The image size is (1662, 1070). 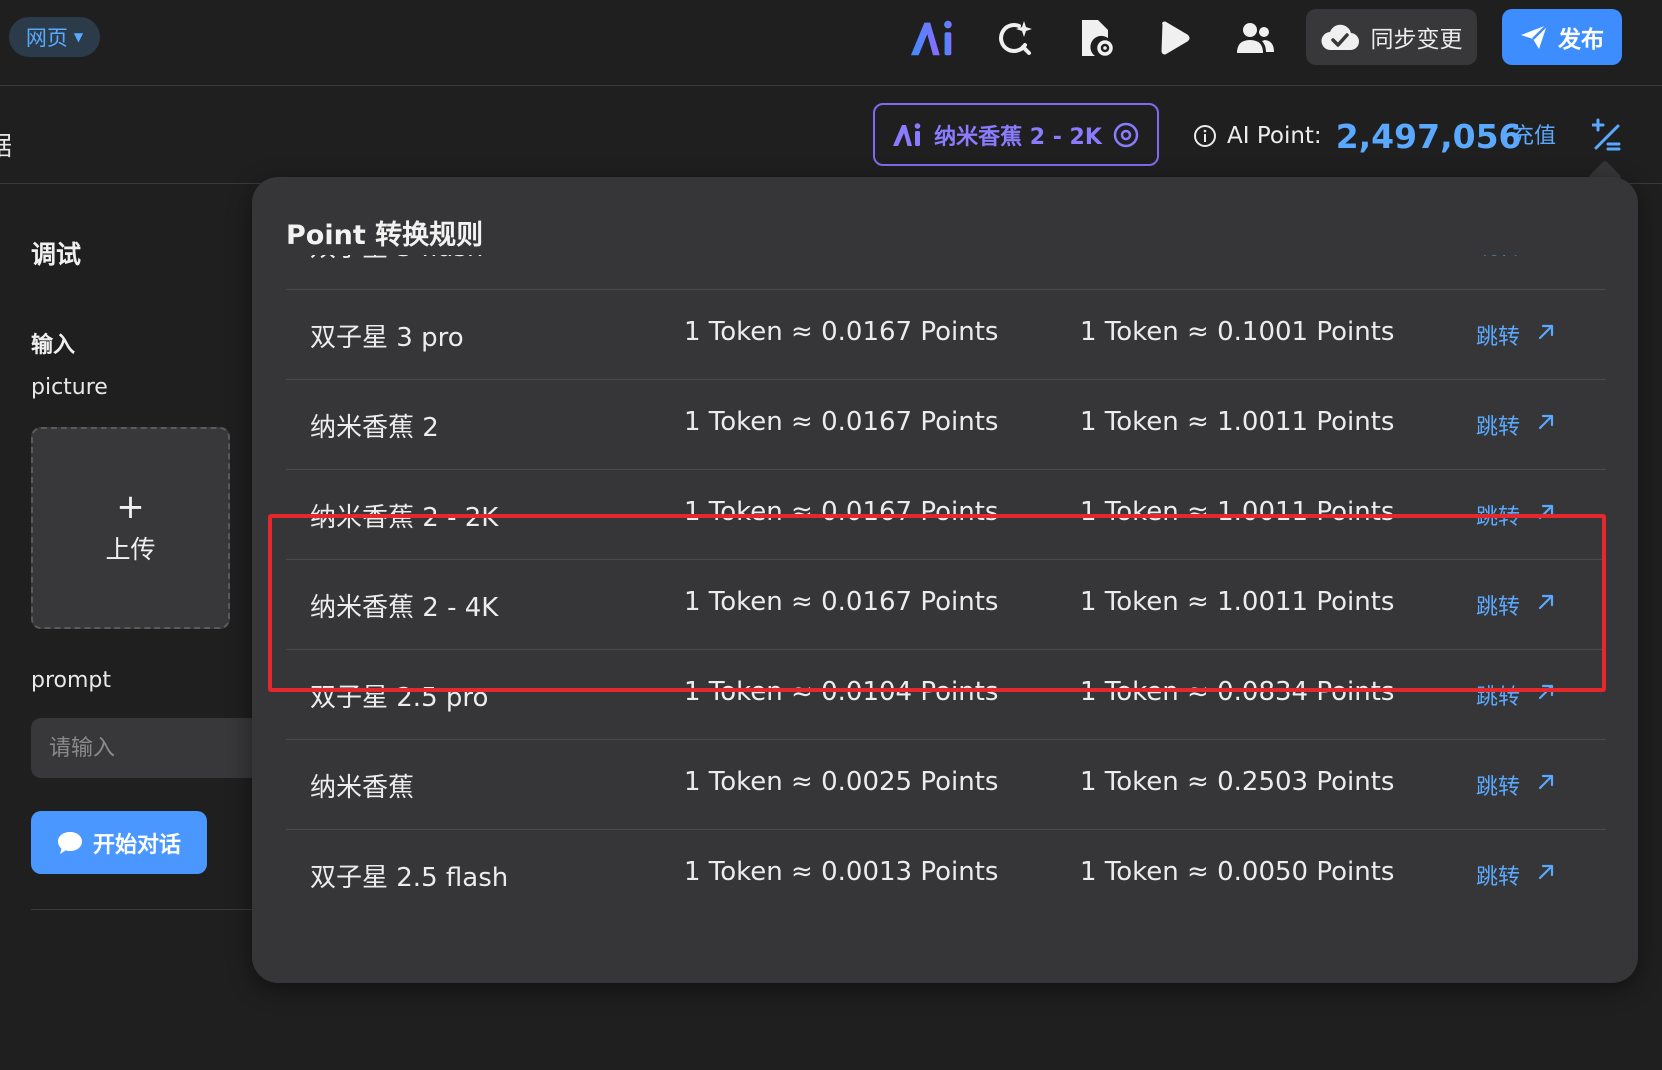 What do you see at coordinates (831, 135) in the screenshot?
I see `toolbar-row: 据 纳米香蕉 2 - 2K AI Point: 2,497,056 充值` at bounding box center [831, 135].